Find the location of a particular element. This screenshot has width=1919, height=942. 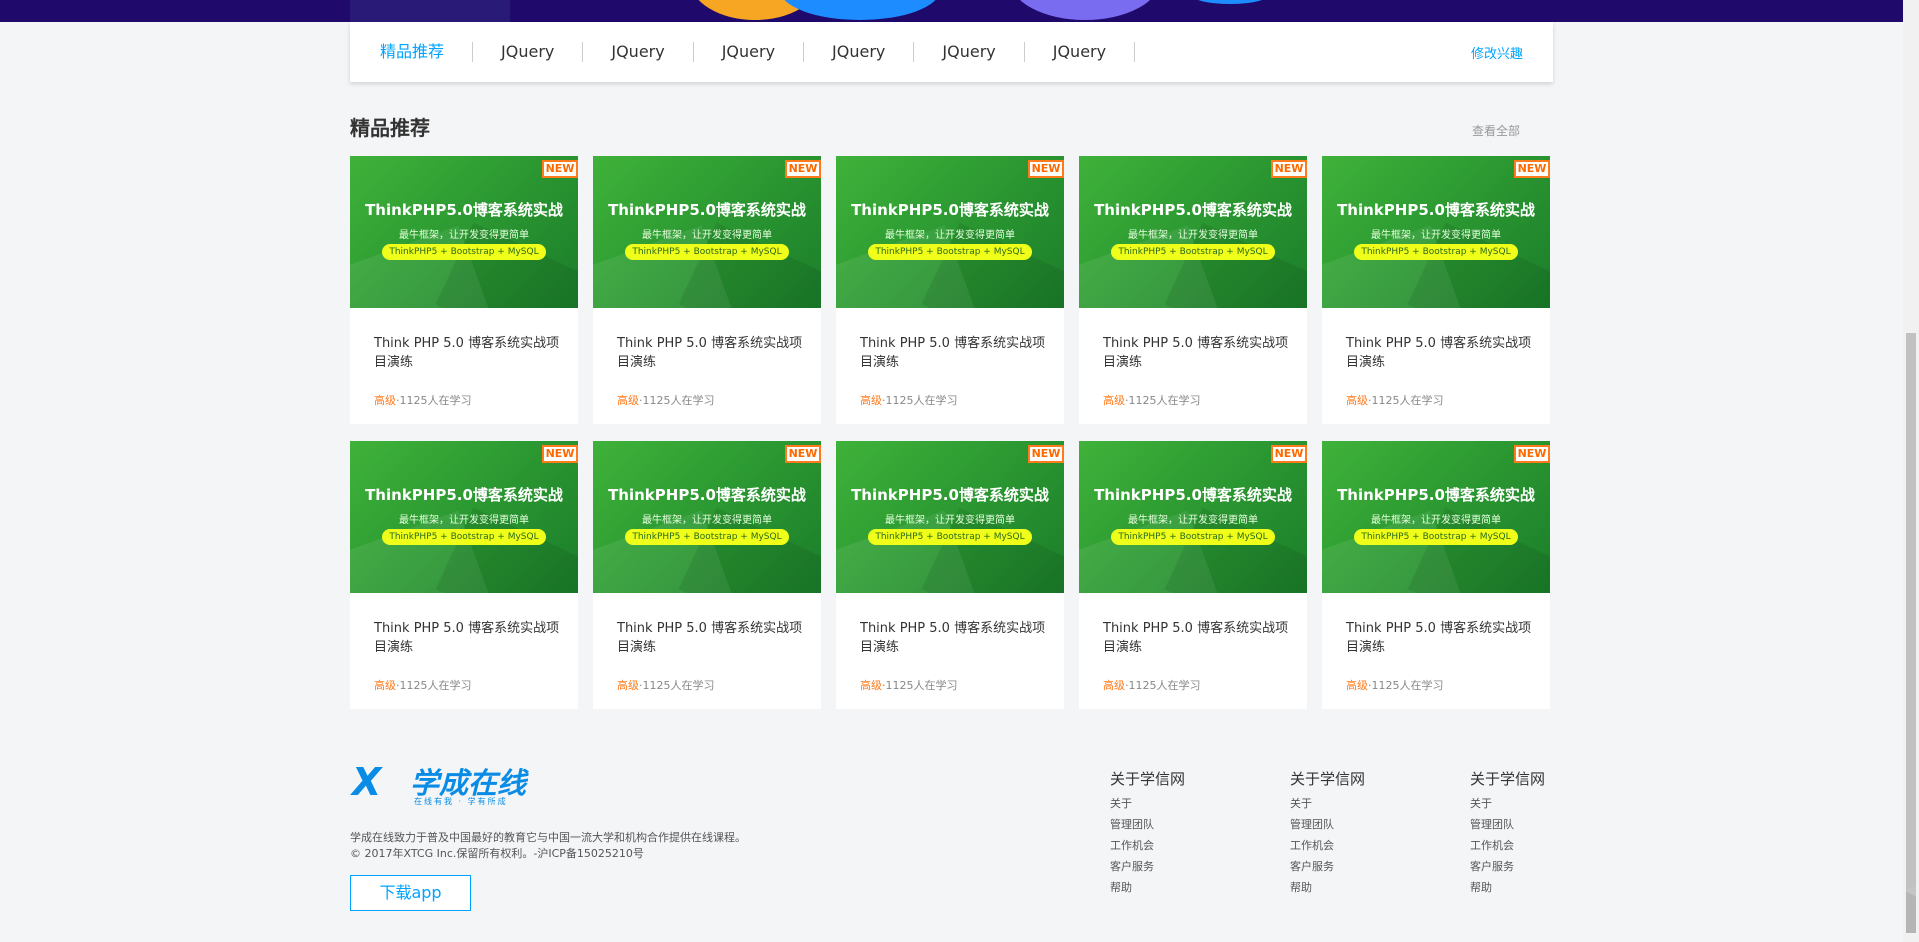

download-app-button: 下载app is located at coordinates (410, 893).